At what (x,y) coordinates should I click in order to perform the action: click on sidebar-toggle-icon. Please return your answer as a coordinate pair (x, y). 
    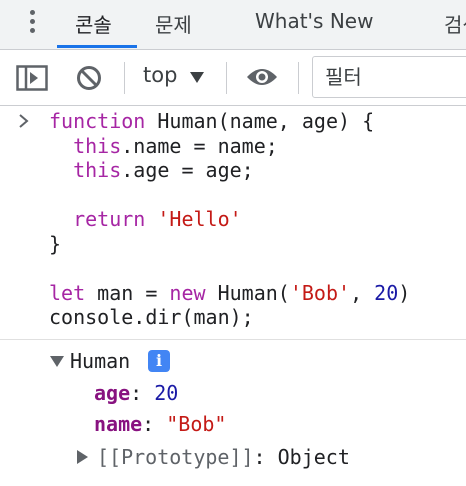
    Looking at the image, I should click on (32, 78).